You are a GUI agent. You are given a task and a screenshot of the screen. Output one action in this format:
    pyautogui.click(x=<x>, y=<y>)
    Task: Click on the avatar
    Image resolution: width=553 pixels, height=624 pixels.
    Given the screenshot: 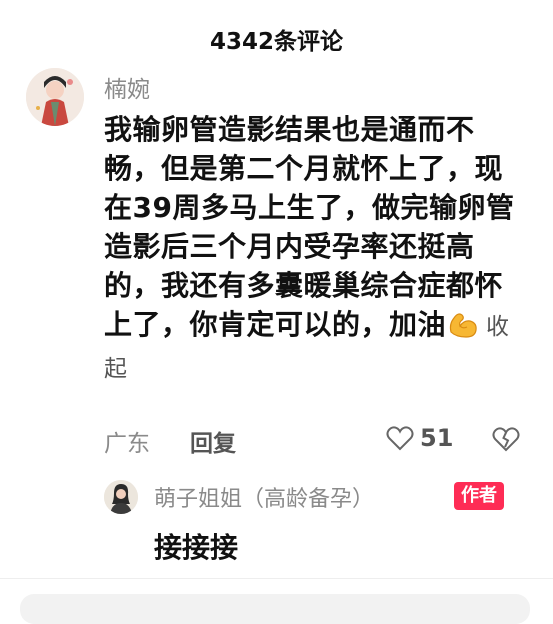 What is the action you would take?
    pyautogui.click(x=55, y=97)
    